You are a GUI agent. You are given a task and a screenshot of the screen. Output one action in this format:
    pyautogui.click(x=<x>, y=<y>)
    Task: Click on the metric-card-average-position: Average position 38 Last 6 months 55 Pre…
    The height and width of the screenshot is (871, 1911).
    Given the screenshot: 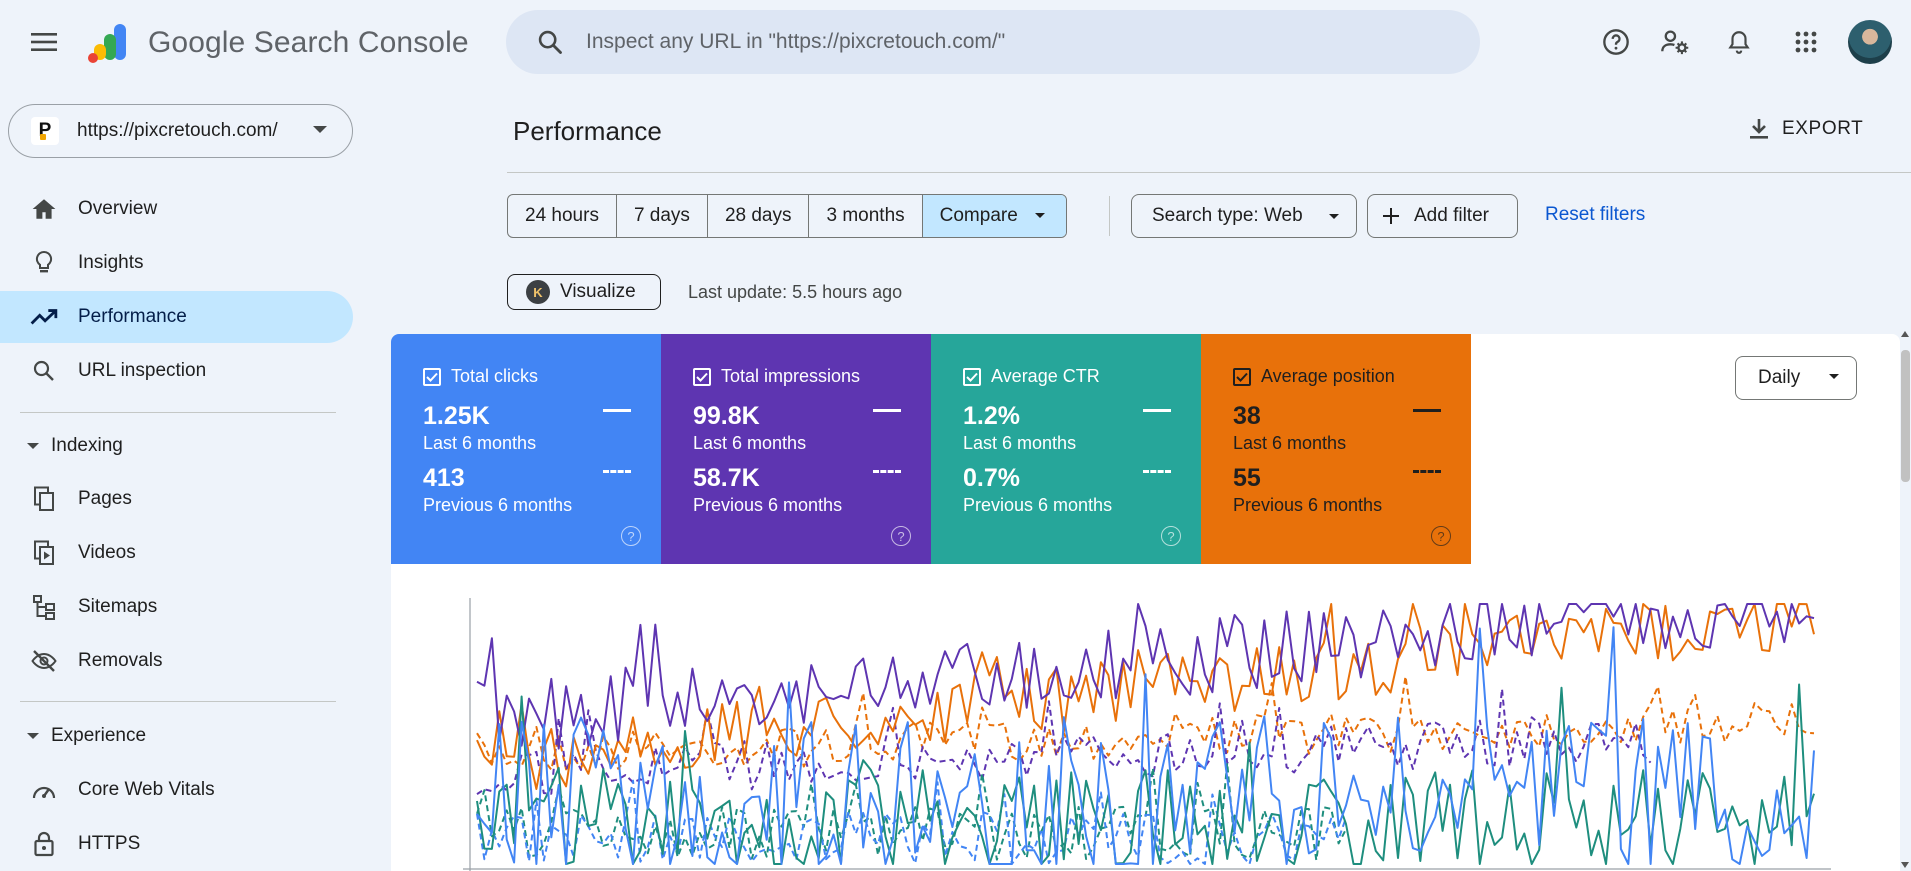 What is the action you would take?
    pyautogui.click(x=1336, y=449)
    